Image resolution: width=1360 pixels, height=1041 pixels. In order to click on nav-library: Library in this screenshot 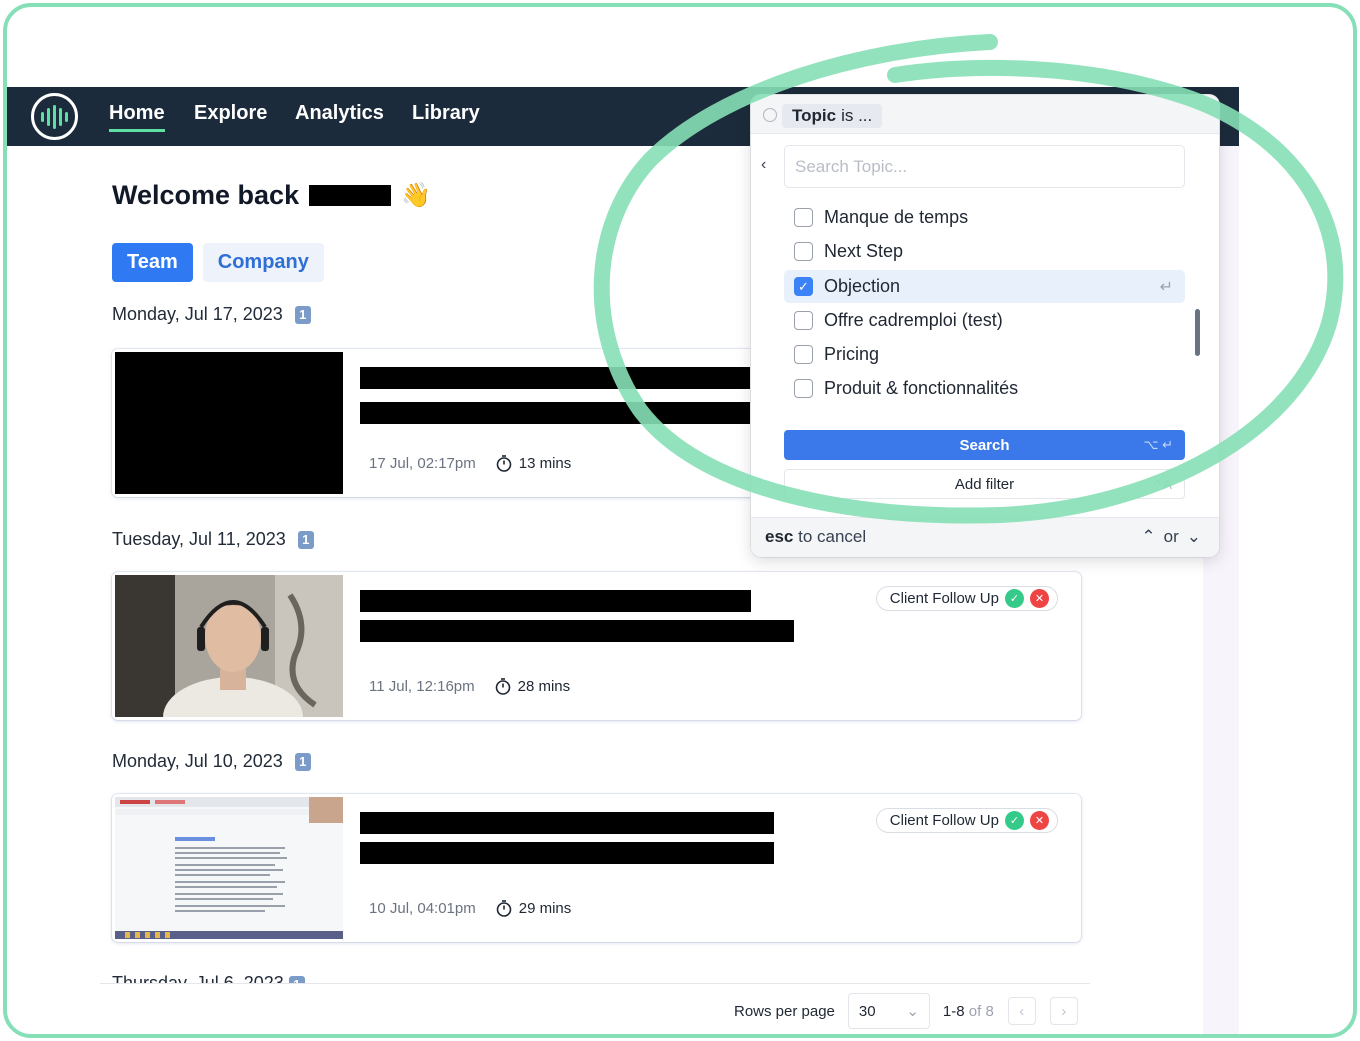, I will do `click(446, 113)`.